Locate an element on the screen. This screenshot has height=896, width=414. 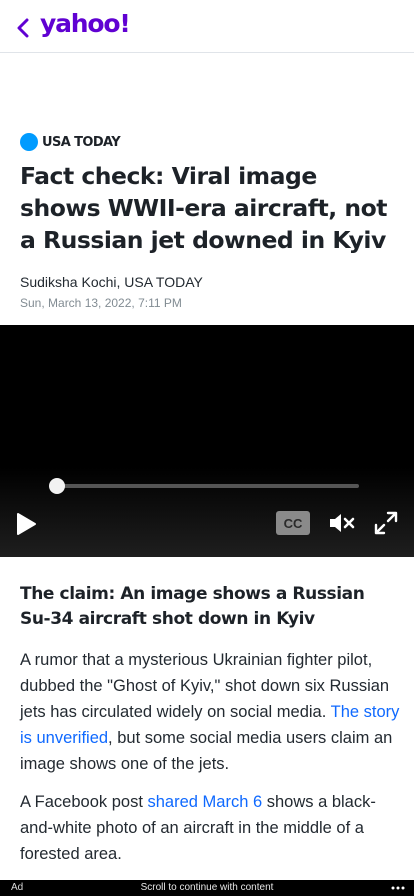
expand-icon is located at coordinates (386, 523).